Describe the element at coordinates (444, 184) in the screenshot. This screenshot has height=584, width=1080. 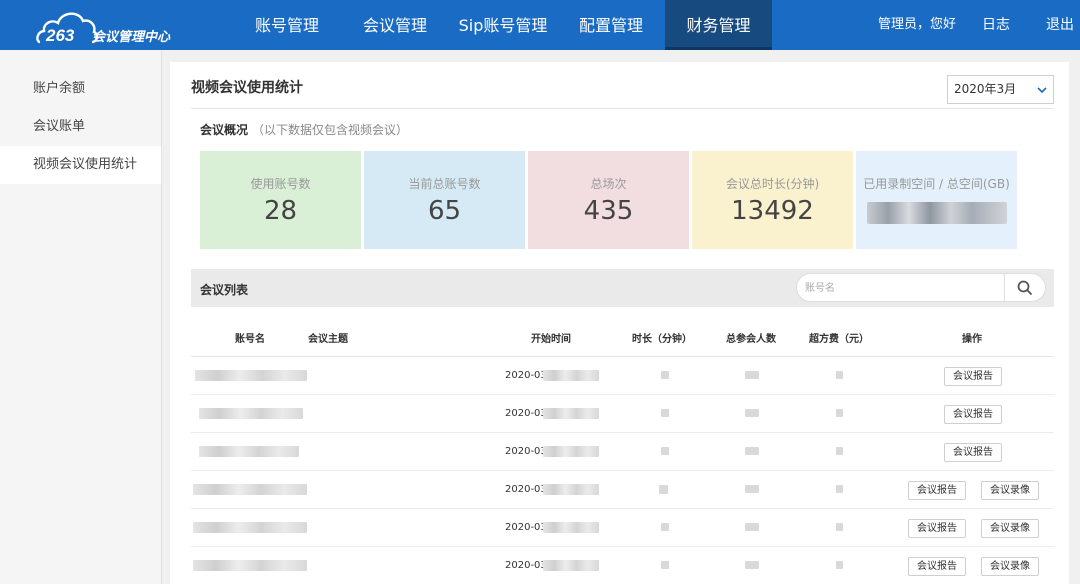
I see `stat-card-label: 当前总账号数` at that location.